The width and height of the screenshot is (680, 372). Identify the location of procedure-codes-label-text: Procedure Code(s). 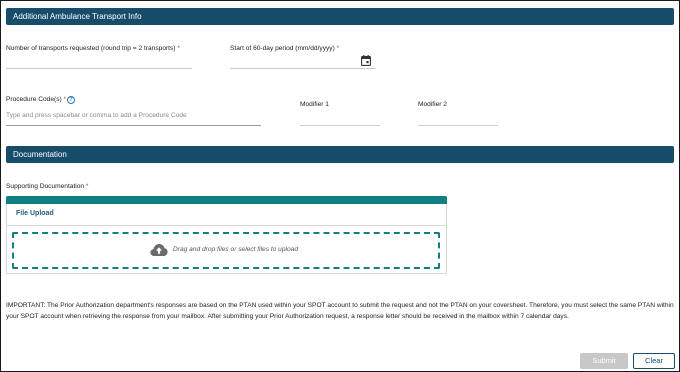
(34, 99).